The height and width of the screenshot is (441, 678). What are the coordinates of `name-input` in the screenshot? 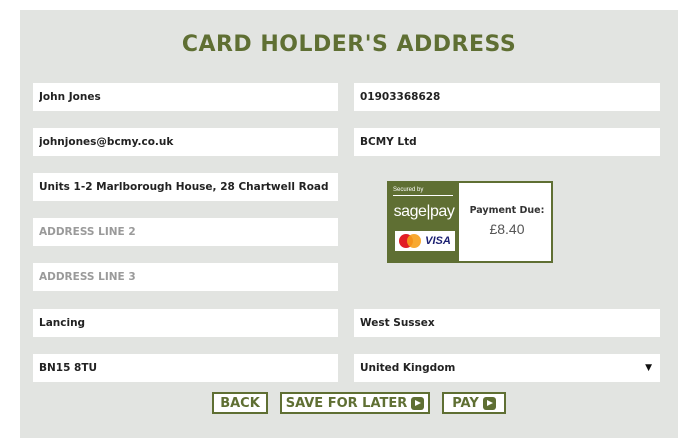 It's located at (185, 97).